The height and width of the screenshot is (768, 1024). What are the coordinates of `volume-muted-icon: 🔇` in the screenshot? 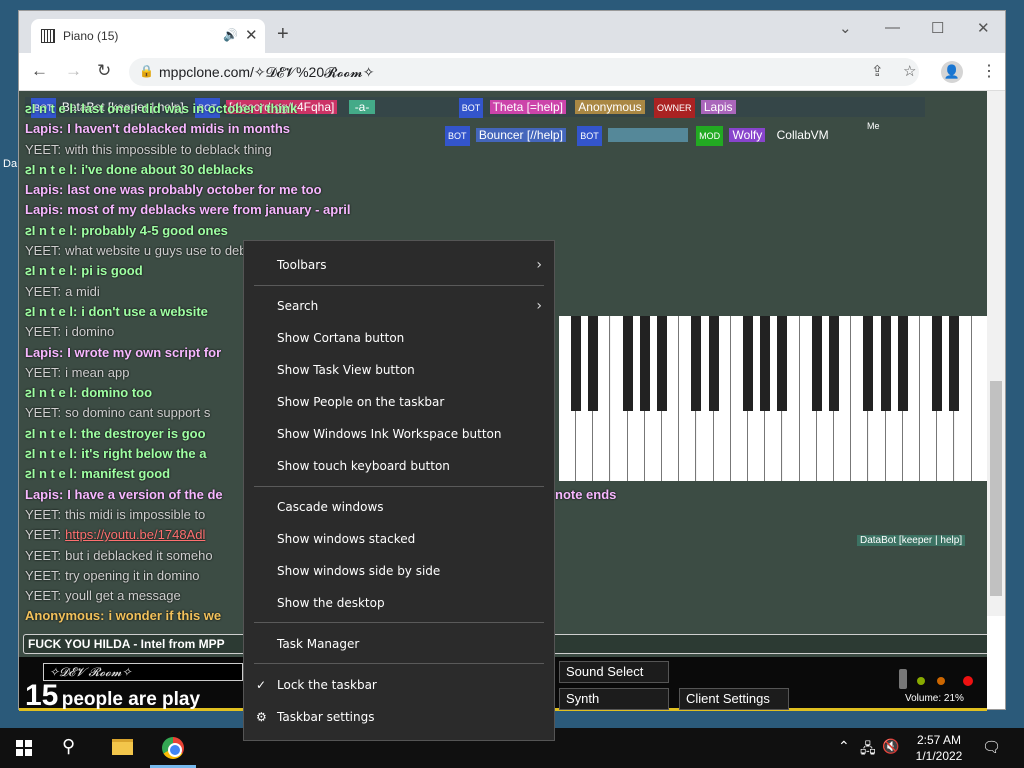 It's located at (890, 746).